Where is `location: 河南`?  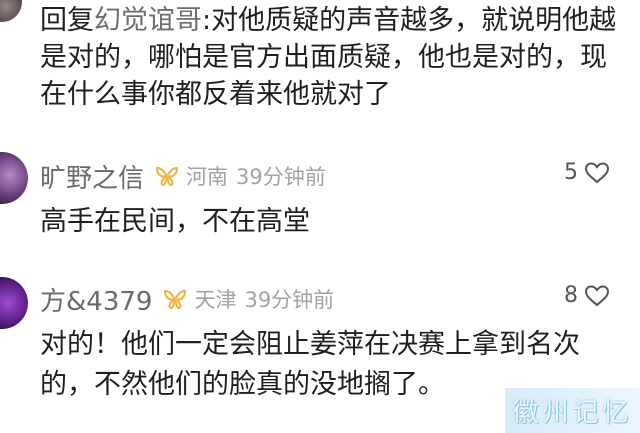 location: 河南 is located at coordinates (207, 177).